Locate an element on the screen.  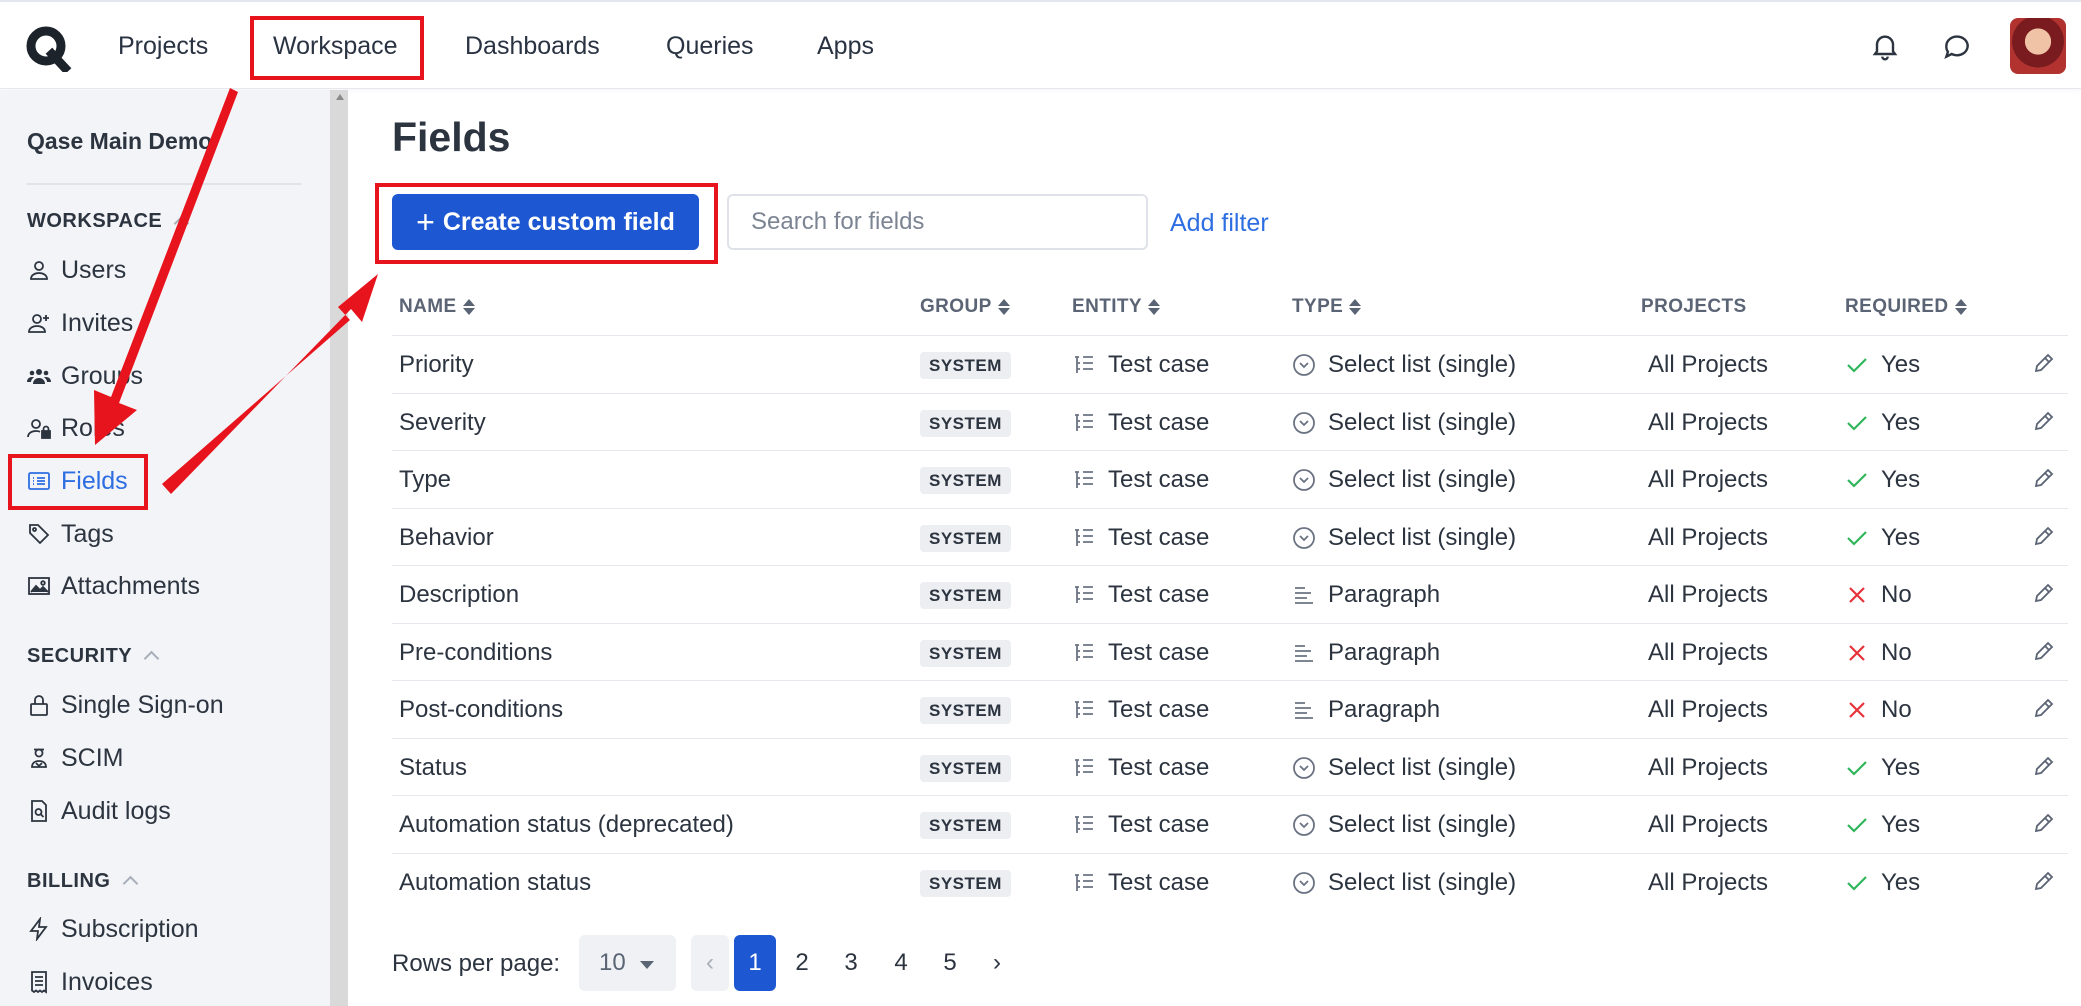
field-name: Pre-conditions is located at coordinates (475, 653).